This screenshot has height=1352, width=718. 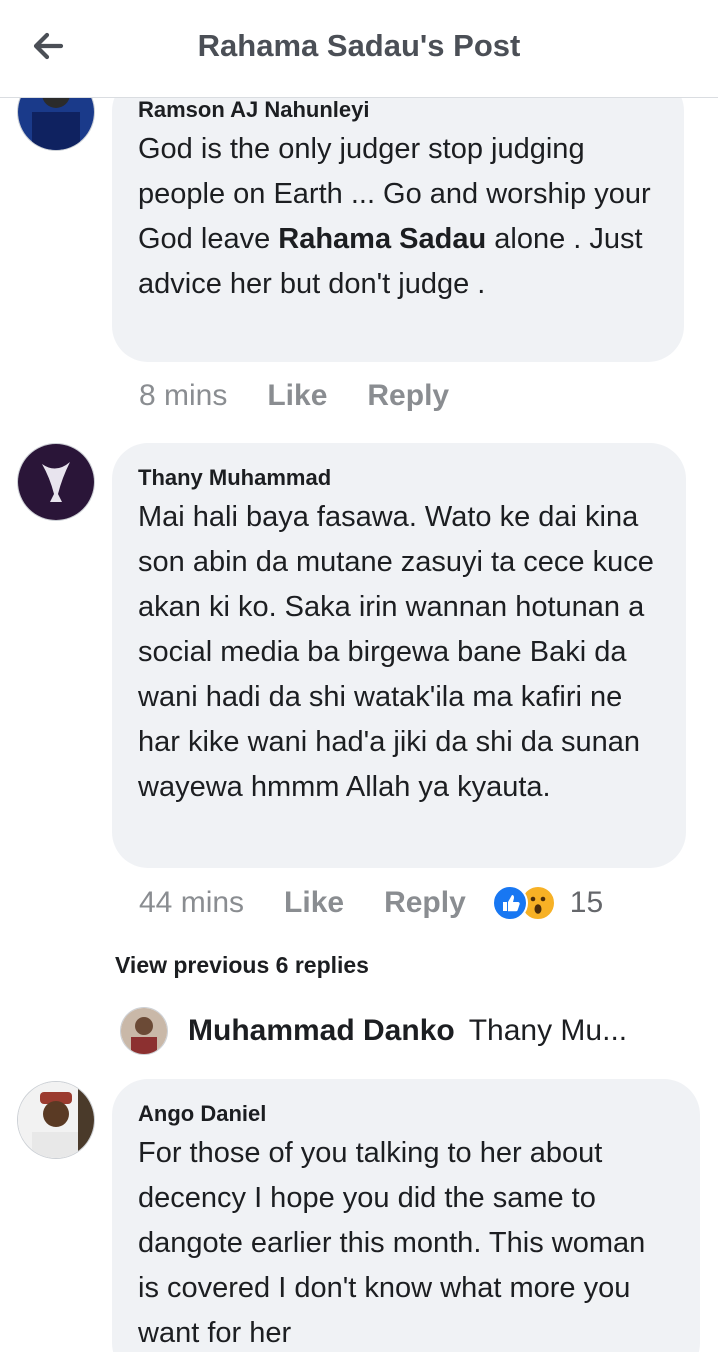 I want to click on comment-actions: 8 mins Like Reply, so click(x=294, y=396).